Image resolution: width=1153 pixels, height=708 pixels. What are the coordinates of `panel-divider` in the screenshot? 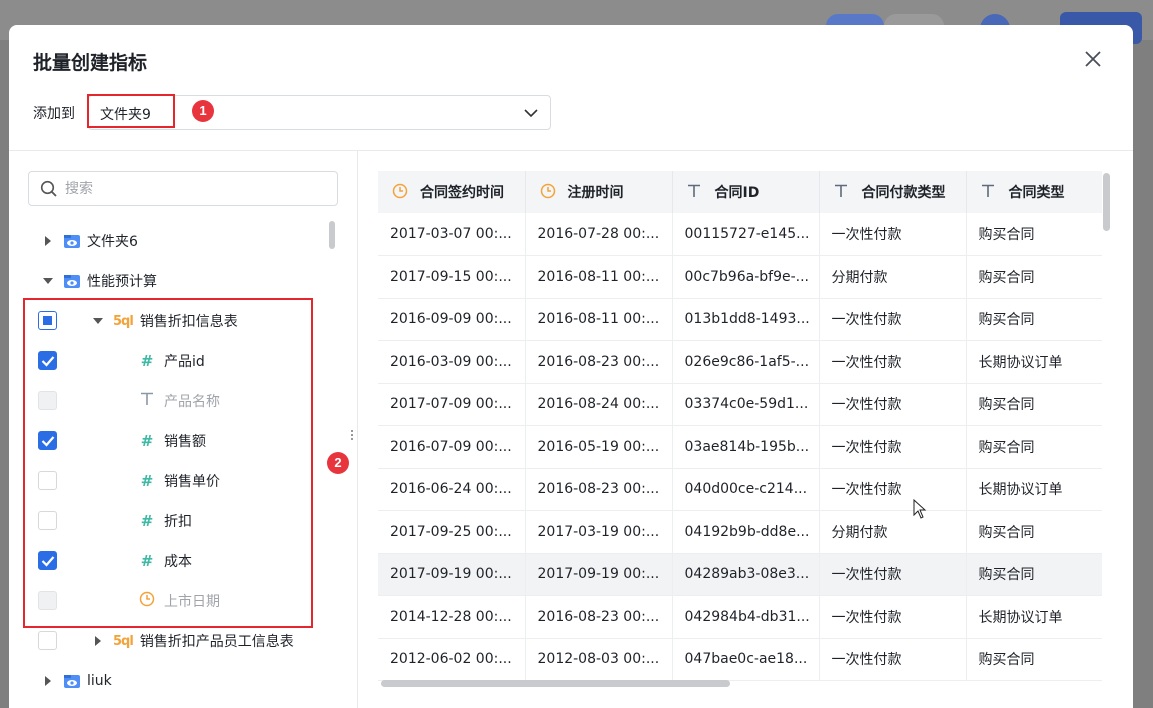 It's located at (357, 429).